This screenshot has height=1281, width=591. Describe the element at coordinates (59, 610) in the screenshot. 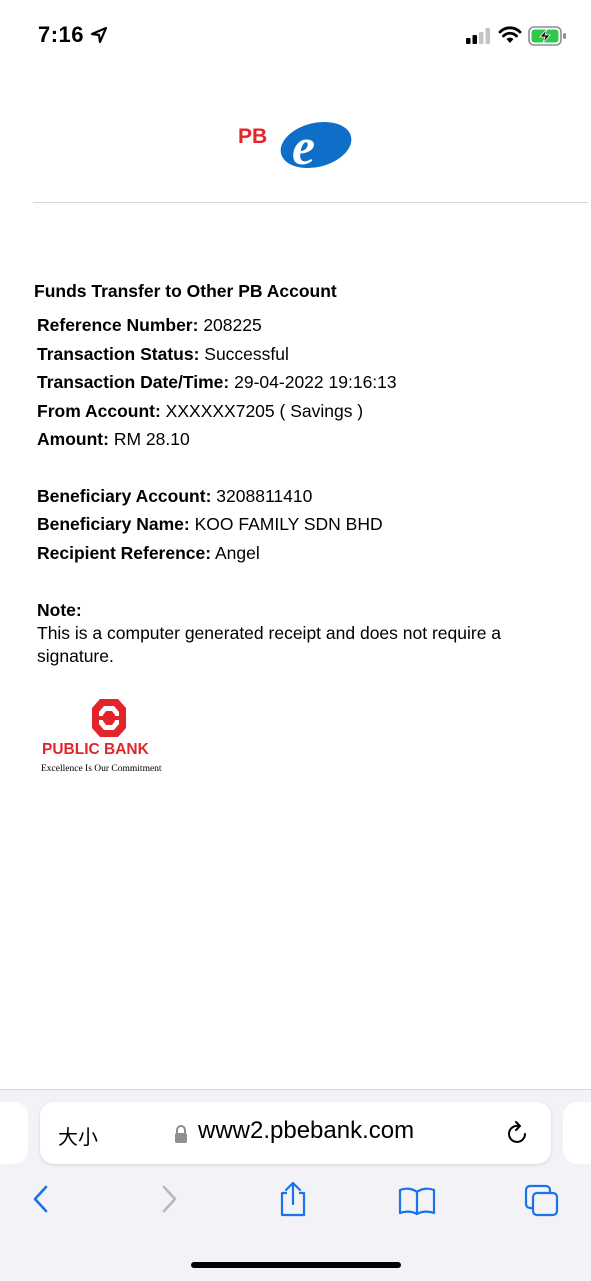

I see `note-title: Note:` at that location.